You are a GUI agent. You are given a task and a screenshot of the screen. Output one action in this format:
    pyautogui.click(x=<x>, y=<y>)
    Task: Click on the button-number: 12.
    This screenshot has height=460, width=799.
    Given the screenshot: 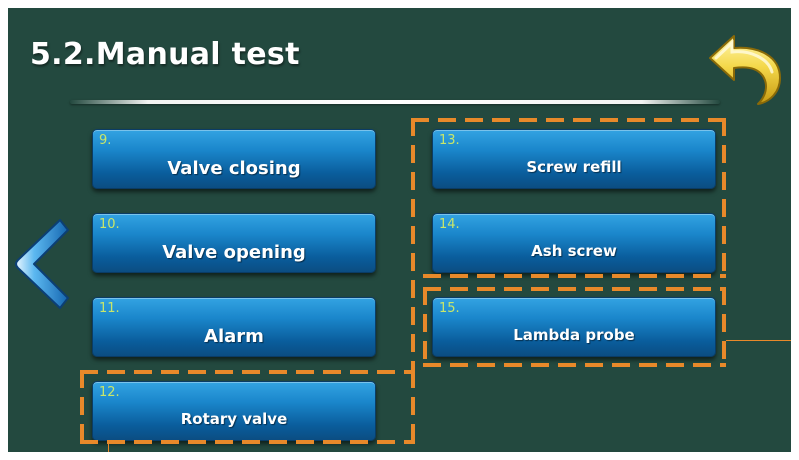 What is the action you would take?
    pyautogui.click(x=109, y=392)
    